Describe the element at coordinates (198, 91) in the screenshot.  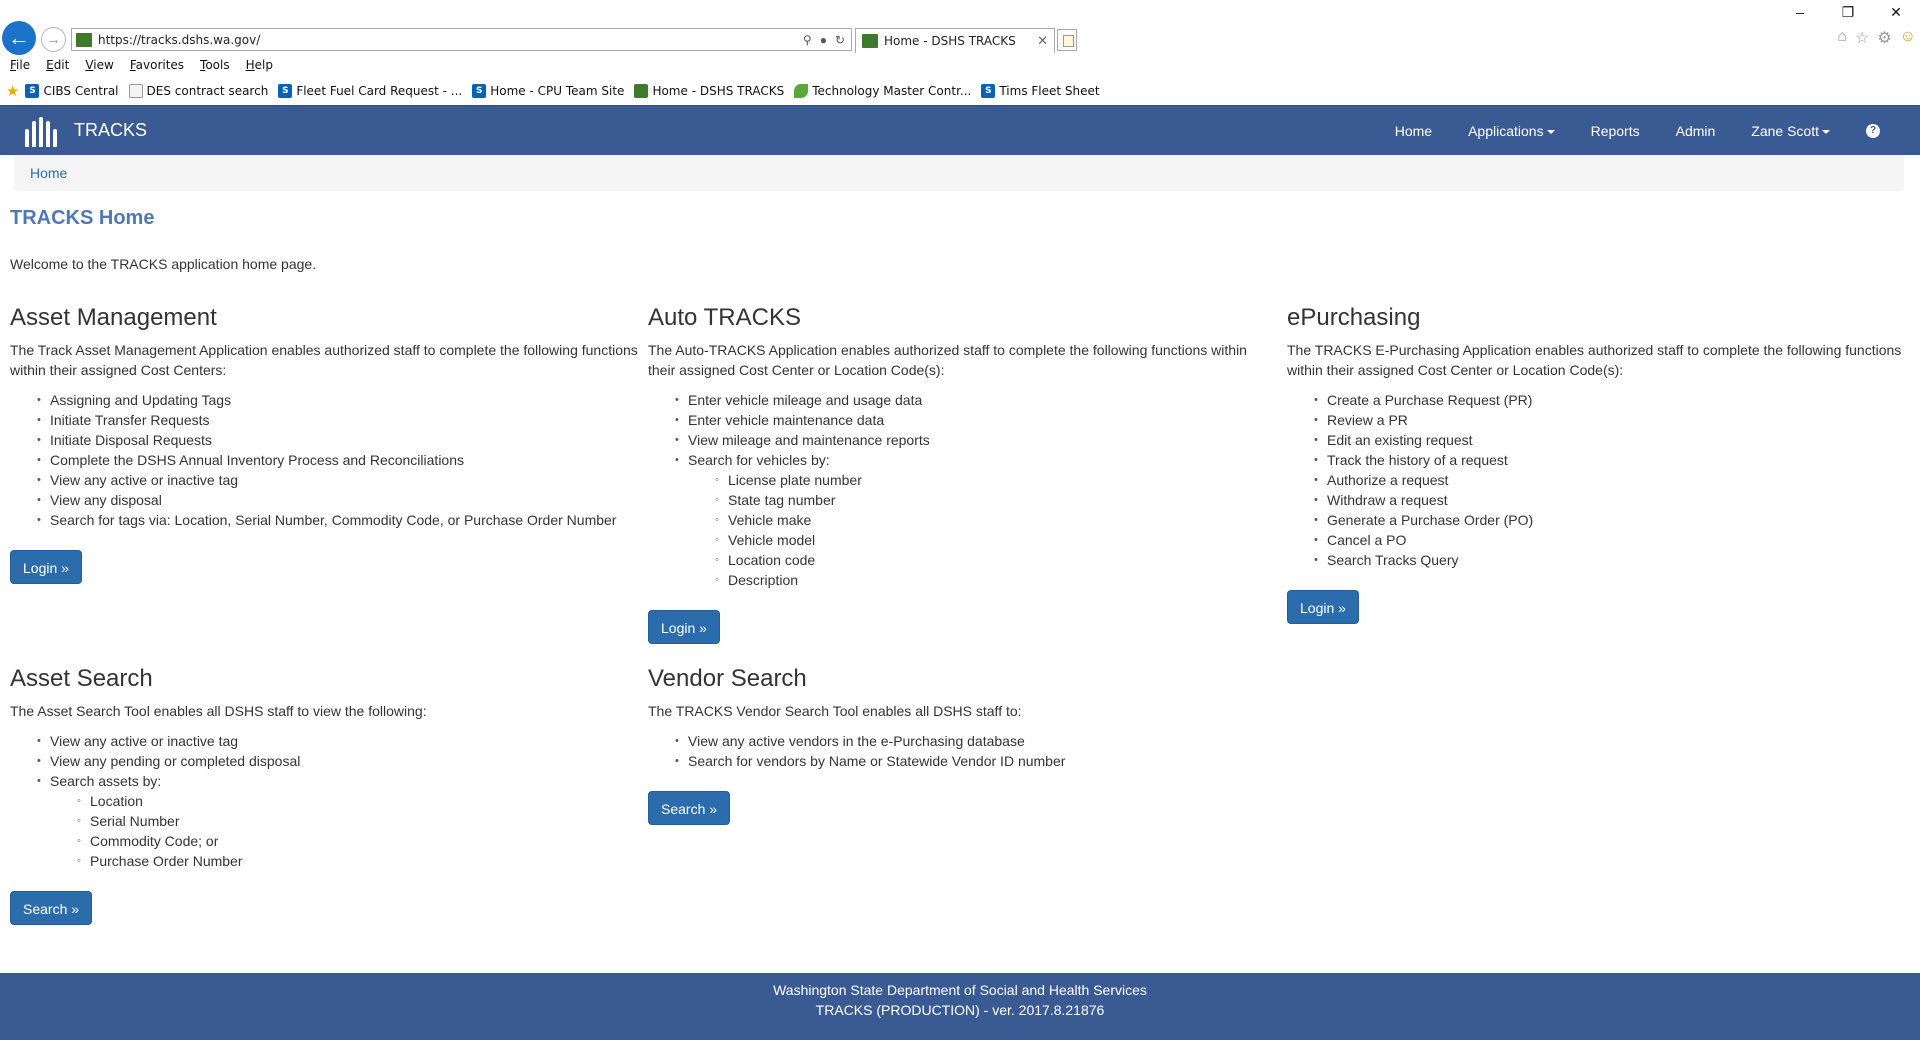
I see `favorite-link: DES contract search` at that location.